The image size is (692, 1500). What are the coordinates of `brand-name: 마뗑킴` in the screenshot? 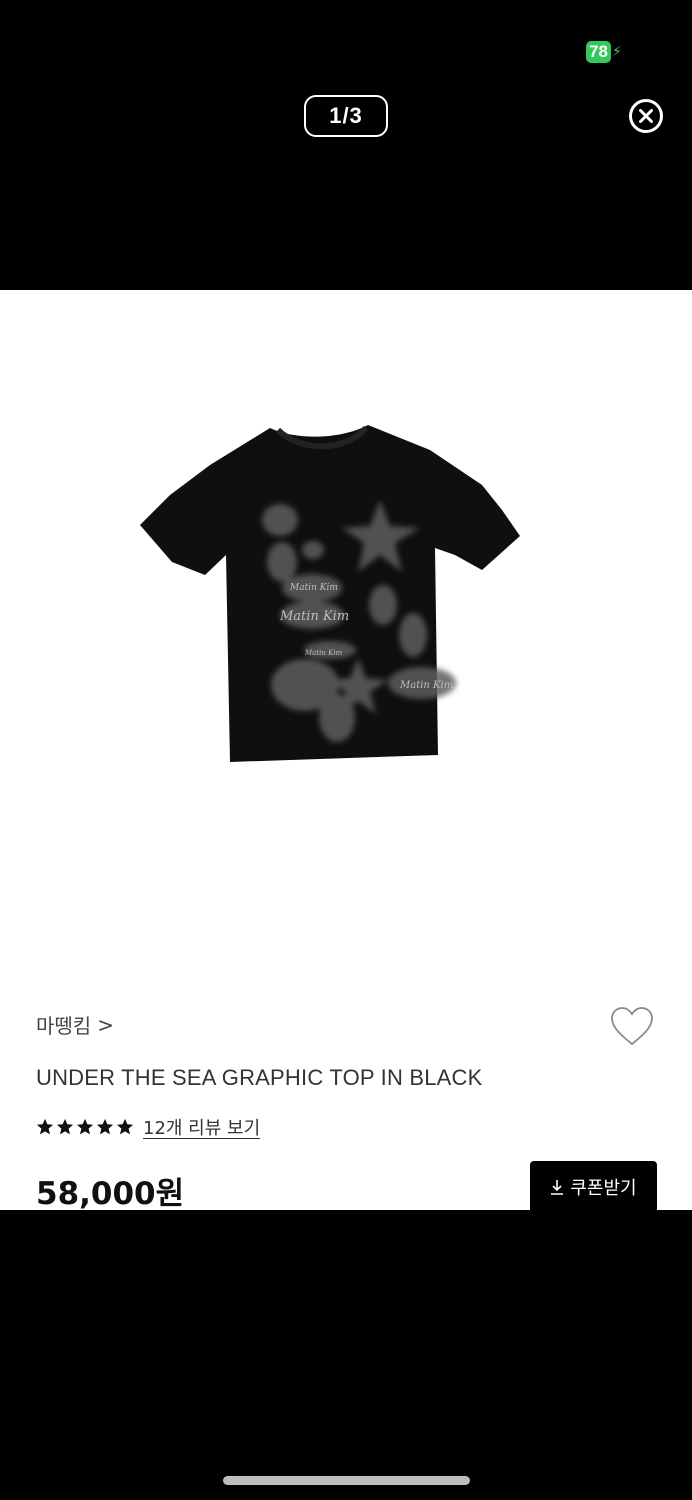 It's located at (64, 1026).